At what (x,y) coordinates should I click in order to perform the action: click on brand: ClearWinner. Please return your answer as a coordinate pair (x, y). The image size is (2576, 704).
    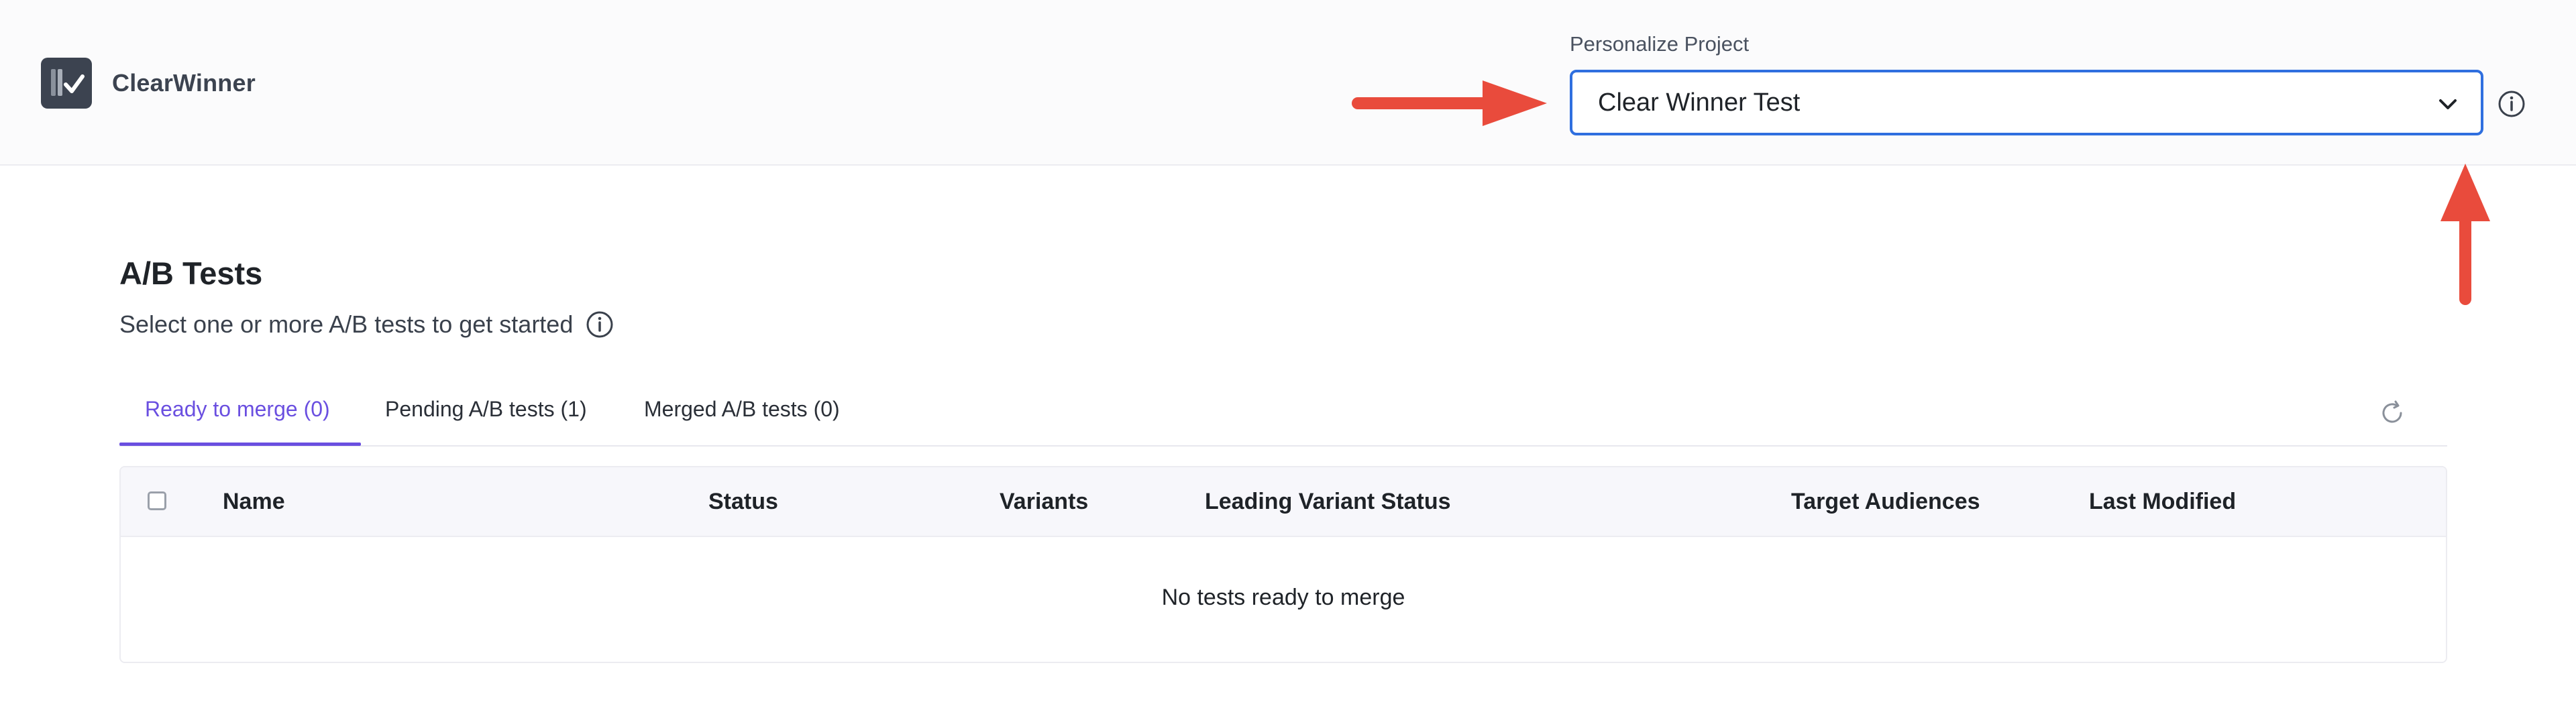
    Looking at the image, I should click on (148, 83).